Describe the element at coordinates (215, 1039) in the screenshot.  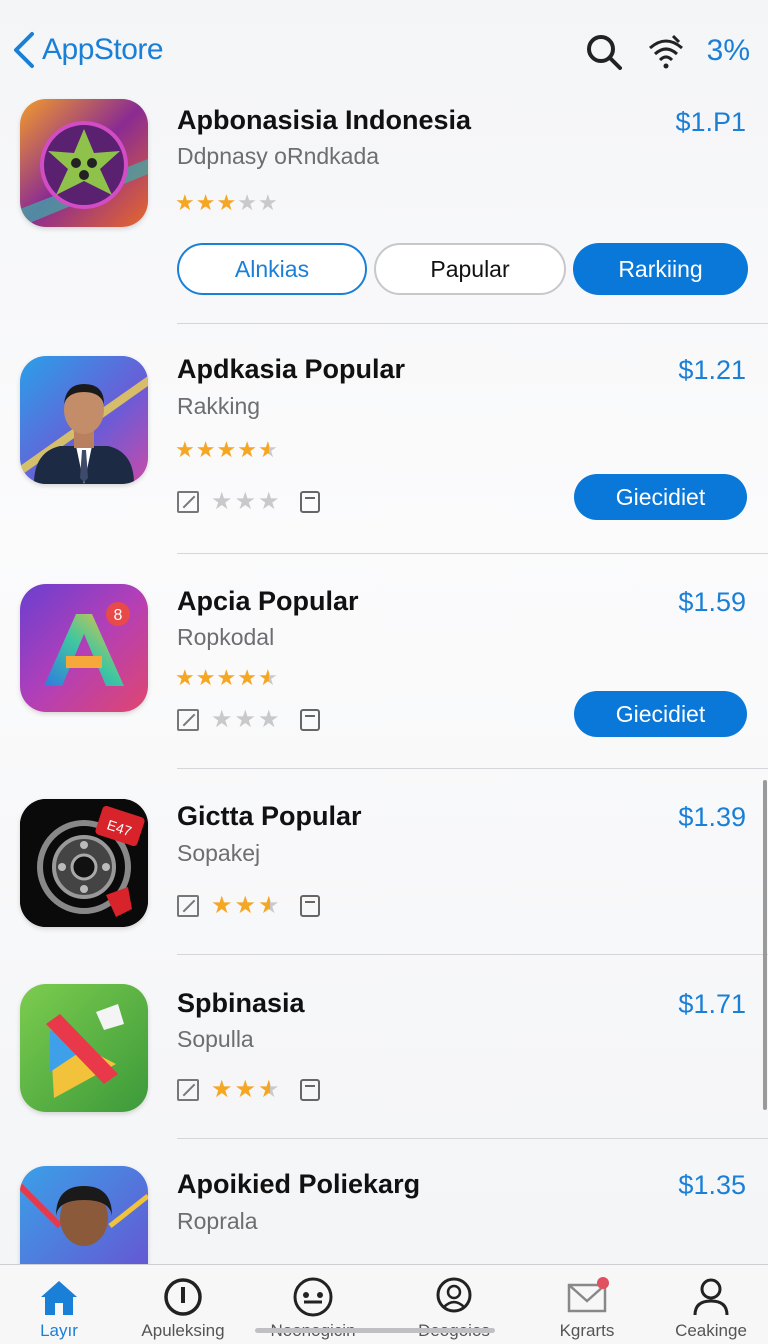
I see `app-subtitle: Sopulla` at that location.